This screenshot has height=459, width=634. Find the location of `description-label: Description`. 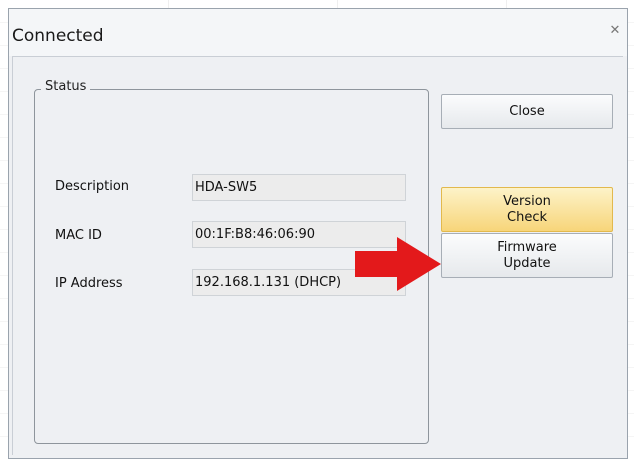

description-label: Description is located at coordinates (92, 186).